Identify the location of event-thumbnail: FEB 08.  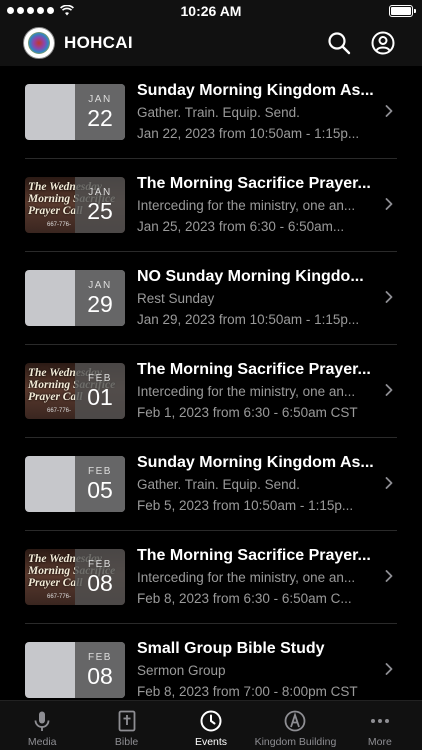
(75, 670).